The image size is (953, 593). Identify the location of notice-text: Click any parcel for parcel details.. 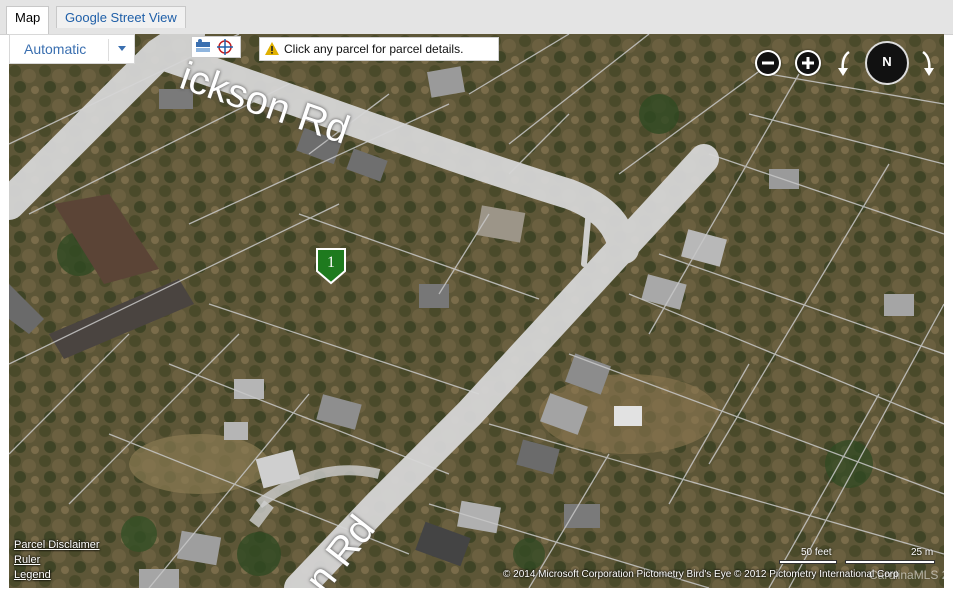
(374, 49).